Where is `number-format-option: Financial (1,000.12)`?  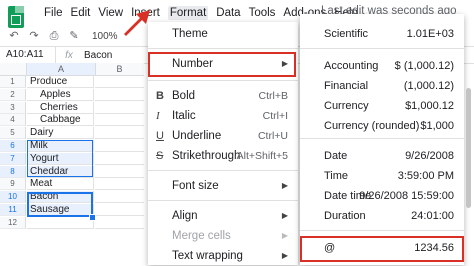
number-format-option: Financial (1,000.12) is located at coordinates (382, 86).